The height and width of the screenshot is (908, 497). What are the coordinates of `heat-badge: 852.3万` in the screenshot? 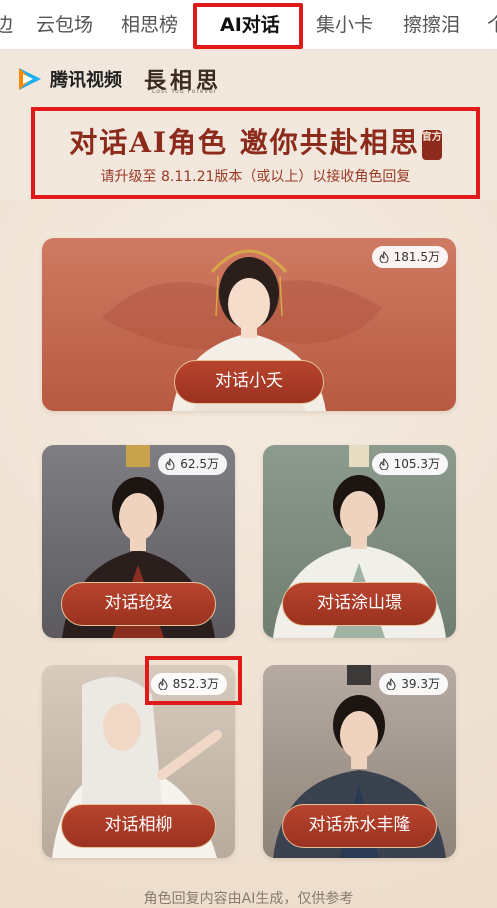 It's located at (188, 684).